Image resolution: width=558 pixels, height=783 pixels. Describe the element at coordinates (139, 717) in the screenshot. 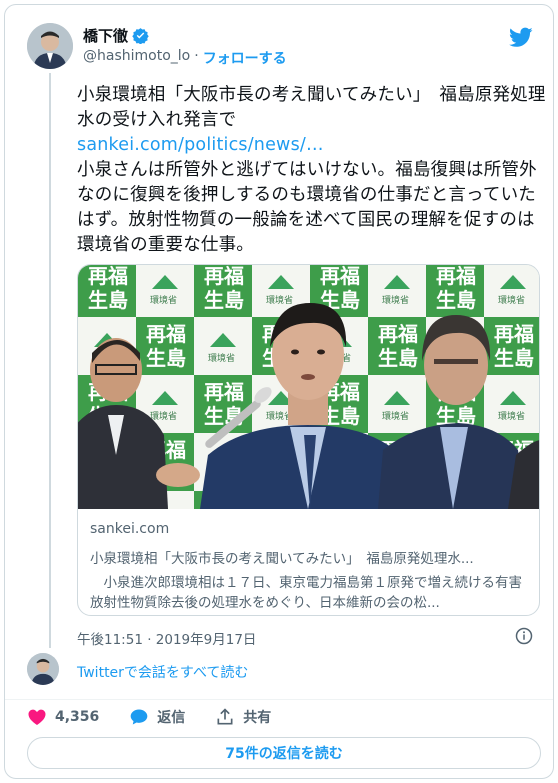

I see `reply-bubble-icon` at that location.